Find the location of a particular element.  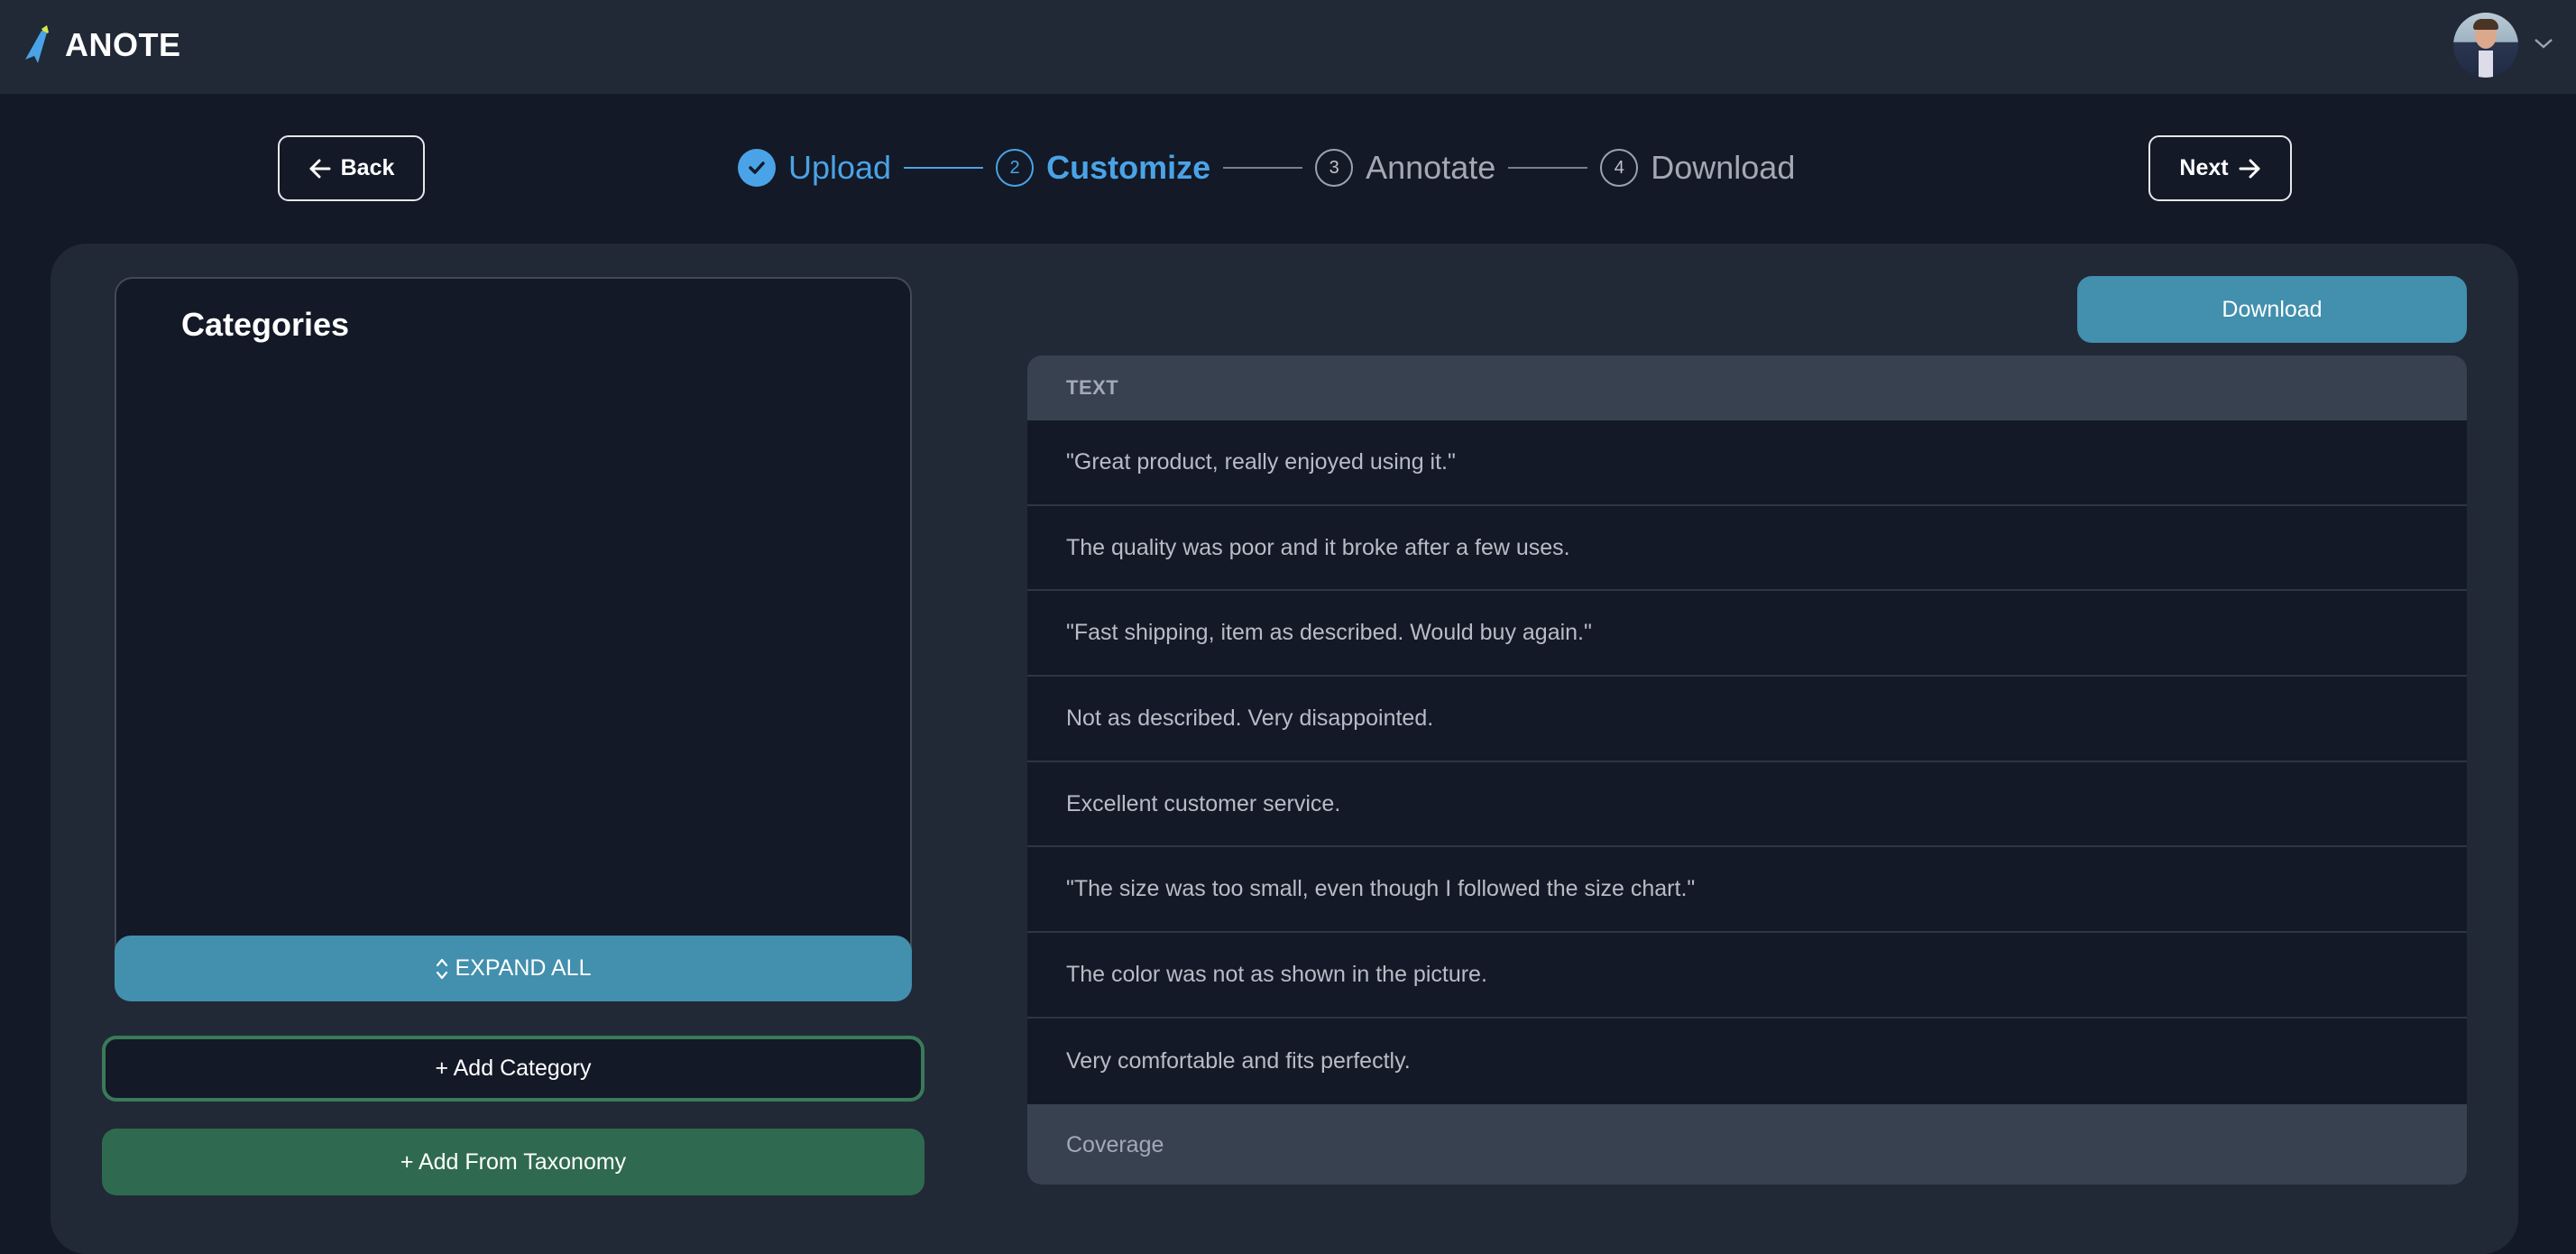

arrow-left-icon is located at coordinates (320, 168).